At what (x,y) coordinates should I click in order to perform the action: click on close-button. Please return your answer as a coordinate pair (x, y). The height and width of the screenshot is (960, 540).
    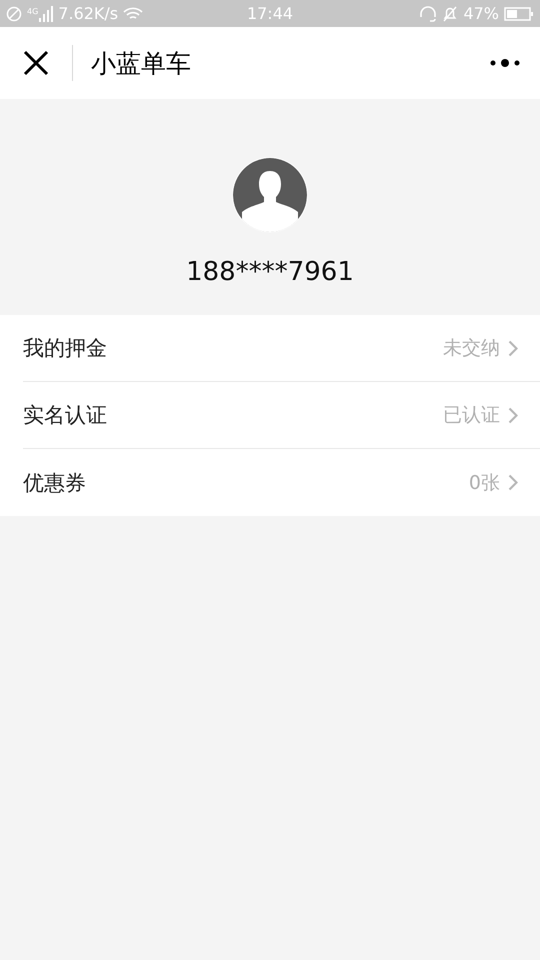
    Looking at the image, I should click on (36, 63).